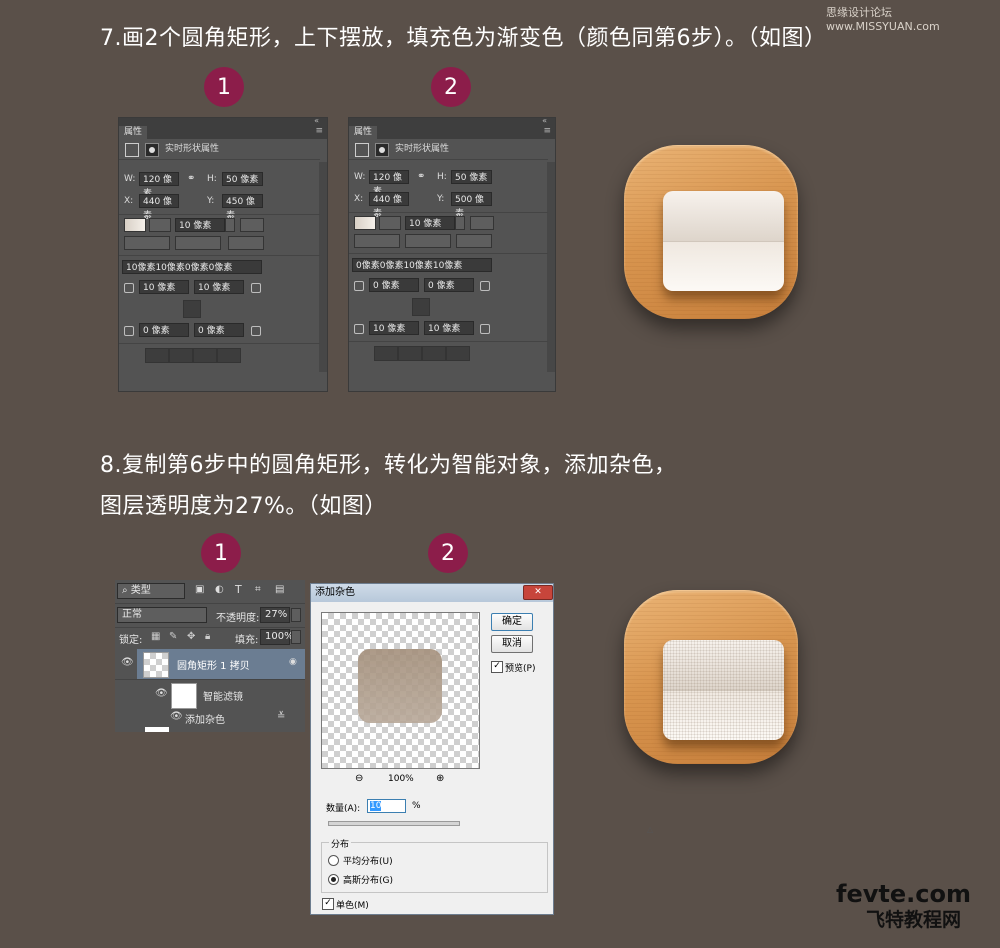 The image size is (1000, 948). What do you see at coordinates (173, 636) in the screenshot?
I see `lock-paint-icon: ✎` at bounding box center [173, 636].